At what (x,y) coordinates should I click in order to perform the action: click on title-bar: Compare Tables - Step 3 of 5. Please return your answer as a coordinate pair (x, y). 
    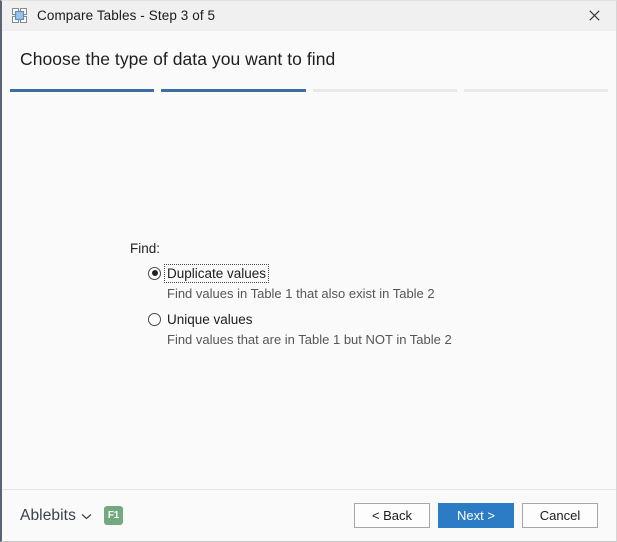
    Looking at the image, I should click on (309, 16).